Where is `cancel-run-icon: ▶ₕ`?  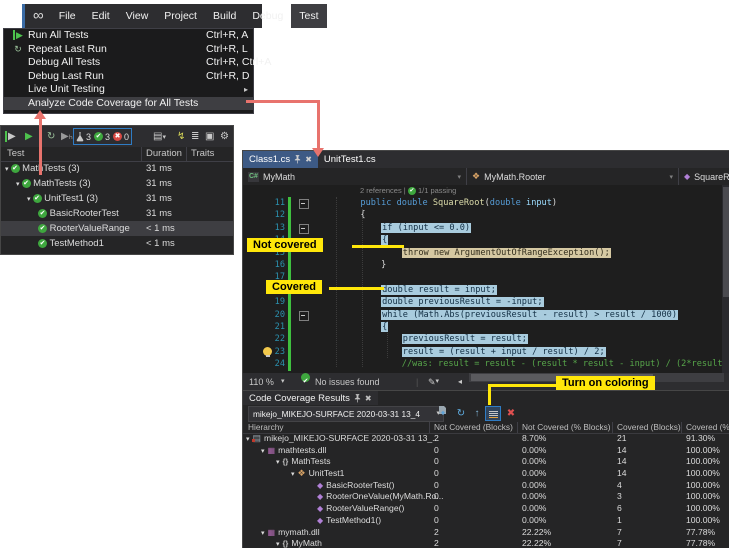 cancel-run-icon: ▶ₕ is located at coordinates (67, 136).